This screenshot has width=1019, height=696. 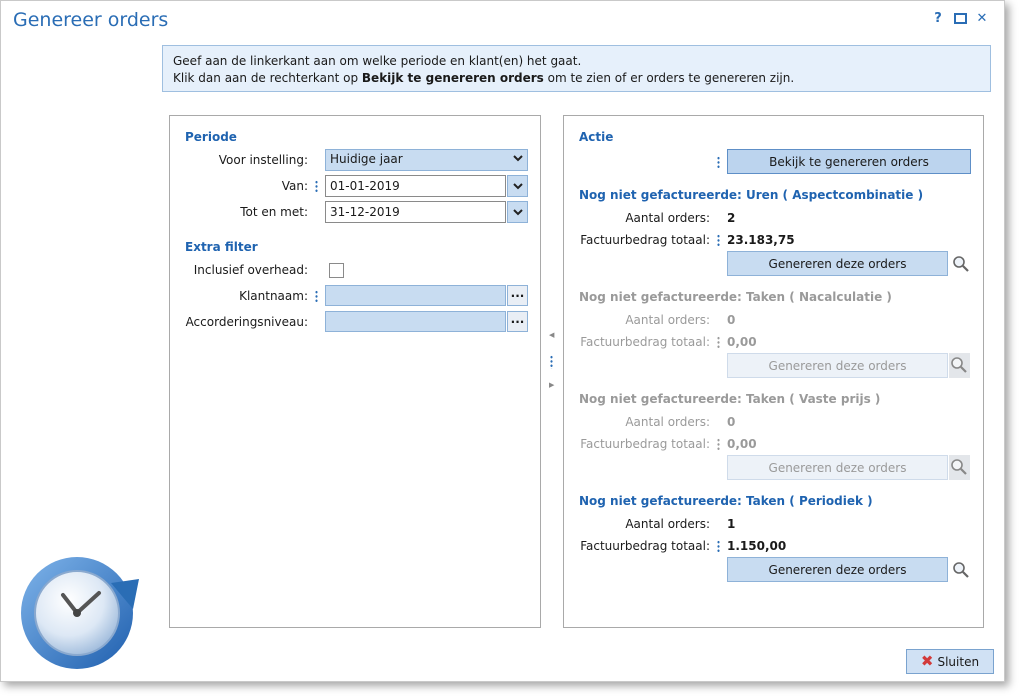 I want to click on klantnaam-label: Klantnaam:, so click(x=273, y=296).